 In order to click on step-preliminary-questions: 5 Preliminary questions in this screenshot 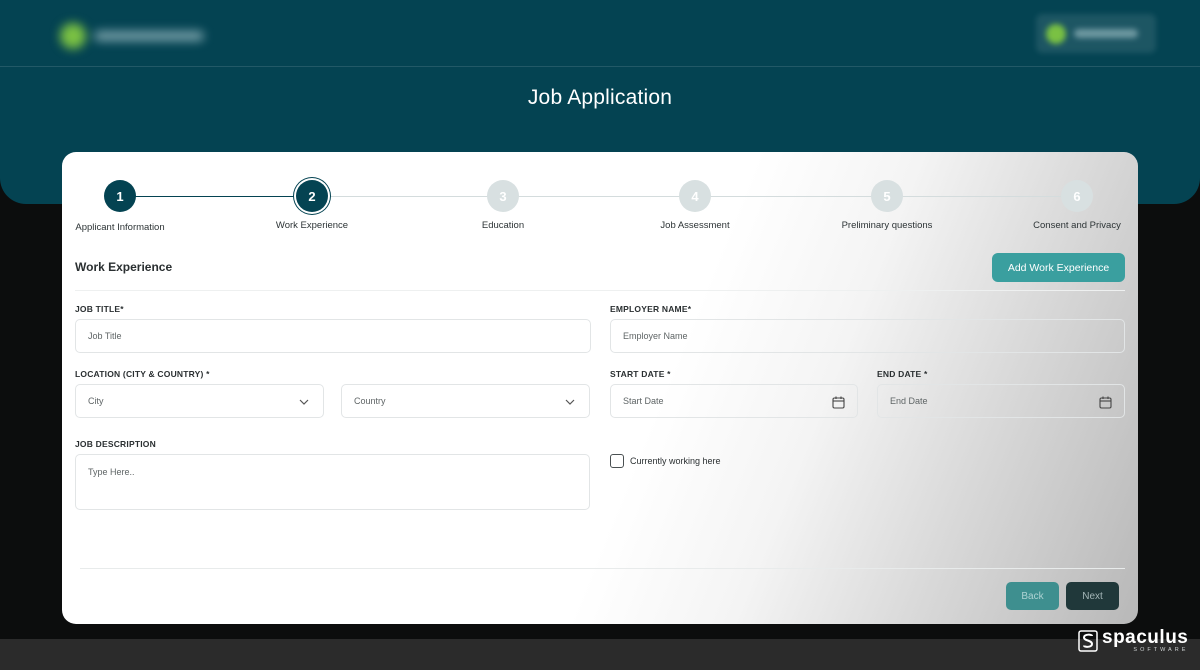, I will do `click(887, 205)`.